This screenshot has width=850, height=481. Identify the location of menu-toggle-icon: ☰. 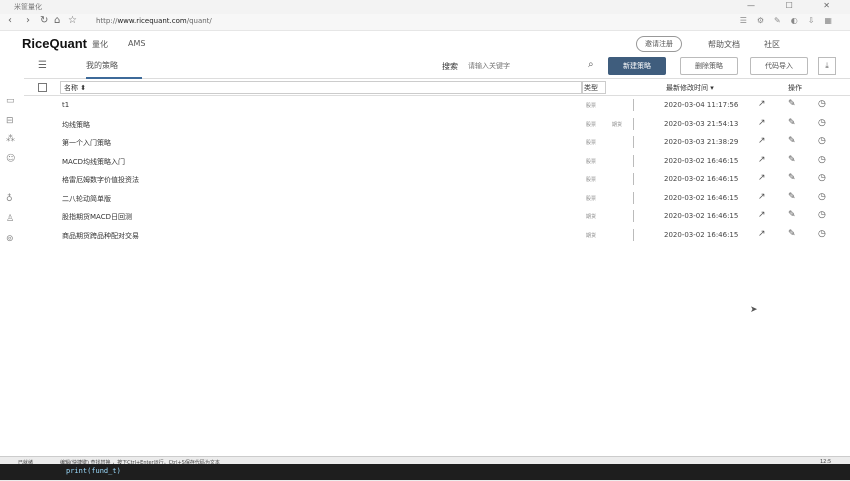
(42, 65).